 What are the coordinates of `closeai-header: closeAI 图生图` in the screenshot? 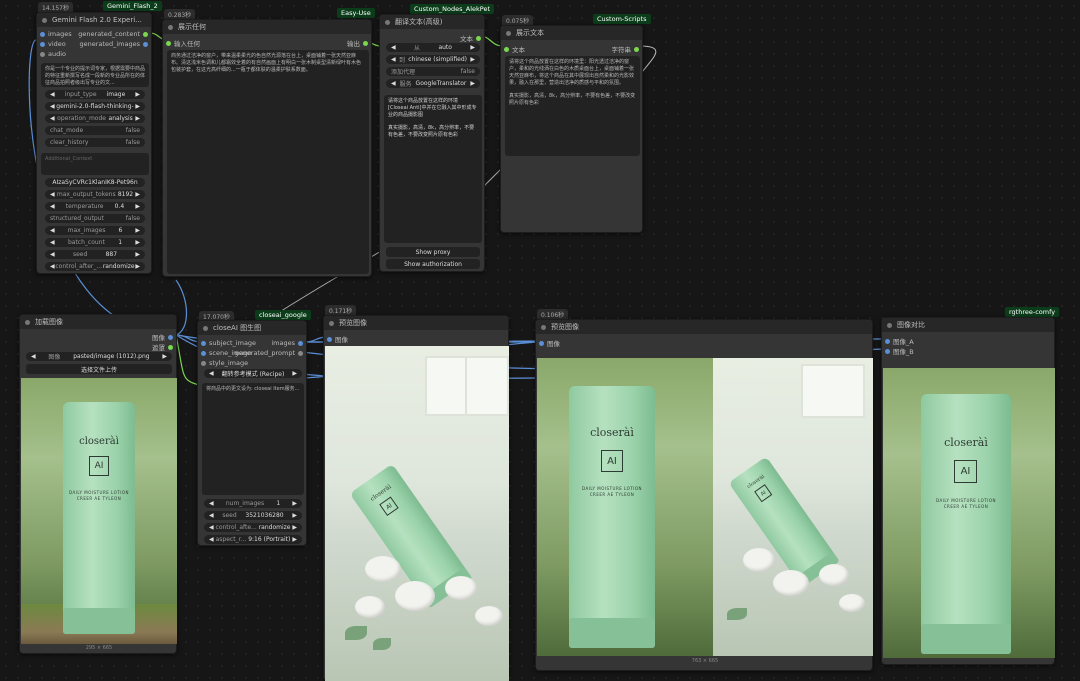 It's located at (252, 328).